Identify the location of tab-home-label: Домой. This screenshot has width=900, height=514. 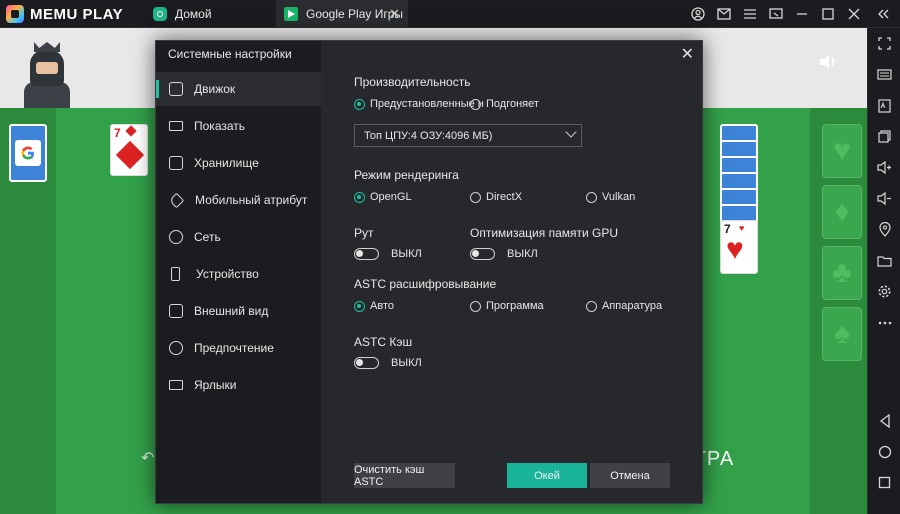
(193, 14).